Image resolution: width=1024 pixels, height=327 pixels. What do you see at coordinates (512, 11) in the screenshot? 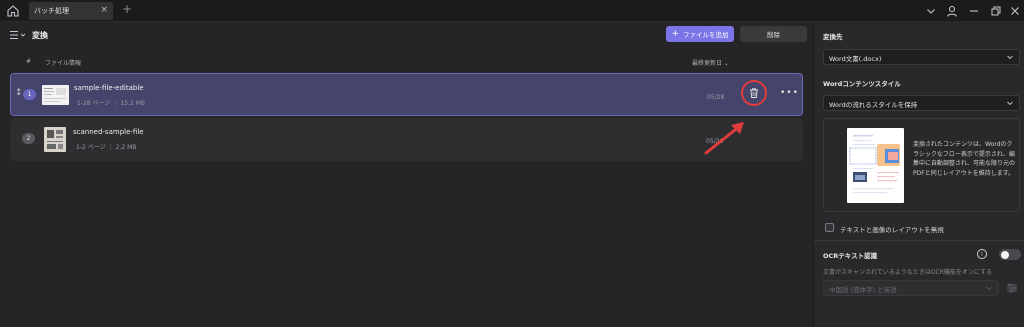
I see `title-bar: バッチ処理 × +` at bounding box center [512, 11].